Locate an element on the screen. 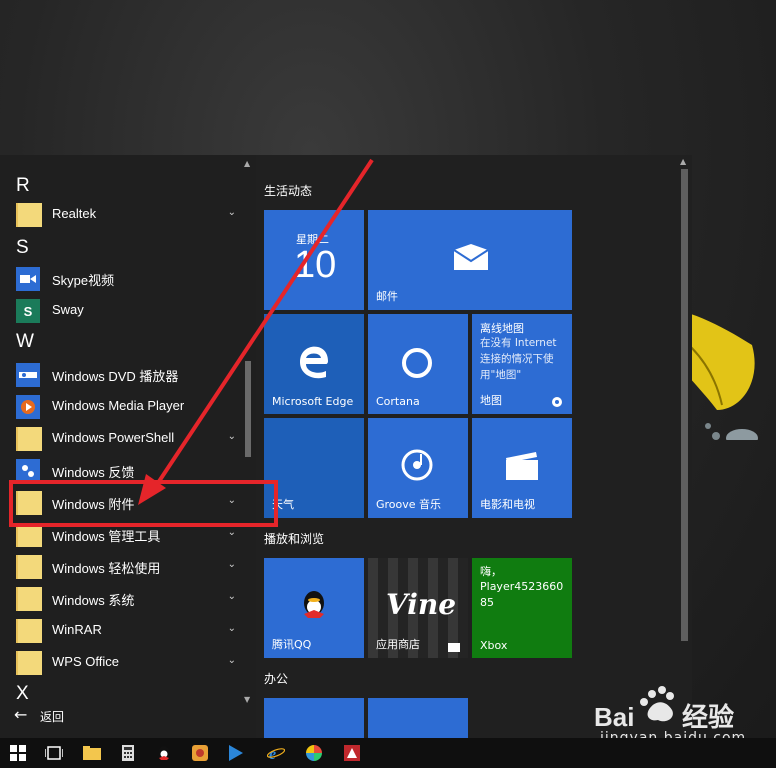 The height and width of the screenshot is (768, 776). app-item-label: Windows Media Player is located at coordinates (118, 405).